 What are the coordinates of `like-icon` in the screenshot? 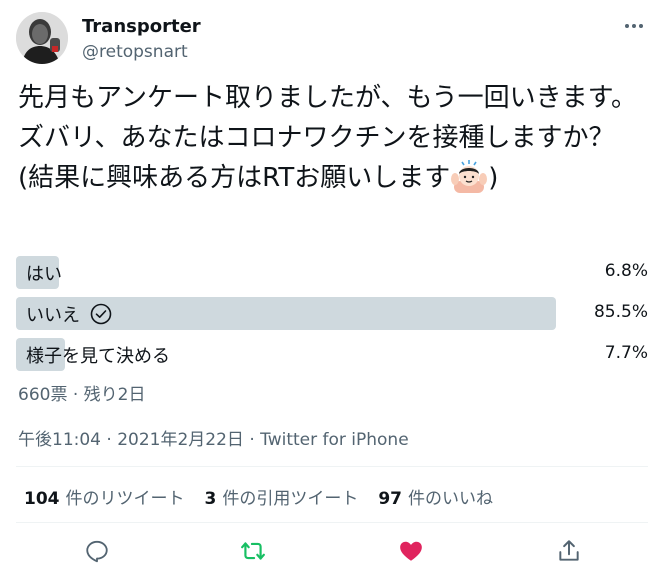 It's located at (411, 551).